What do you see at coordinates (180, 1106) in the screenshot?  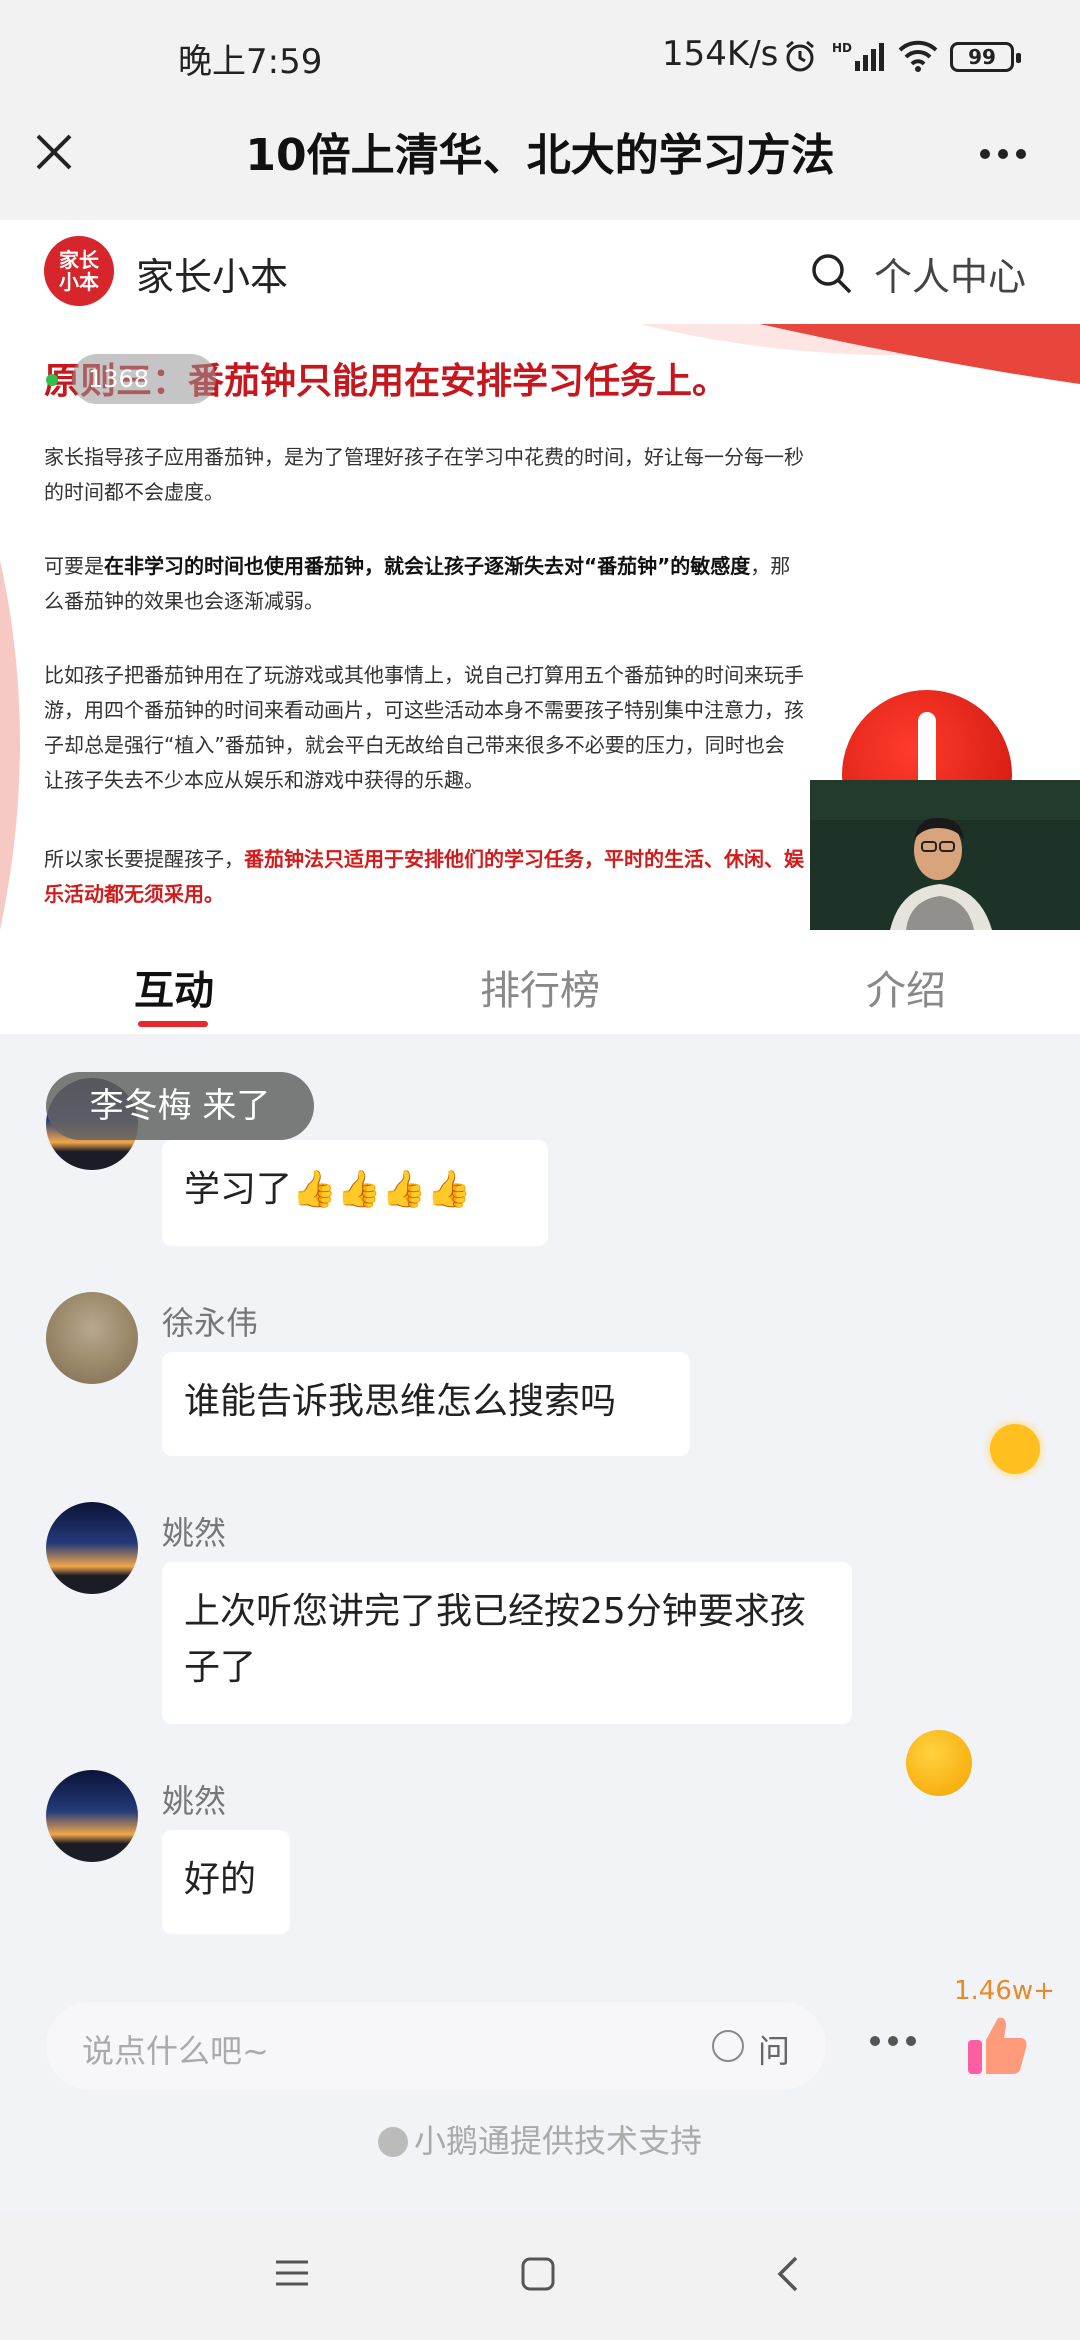 I see `join-notification: 李冬梅 来了` at bounding box center [180, 1106].